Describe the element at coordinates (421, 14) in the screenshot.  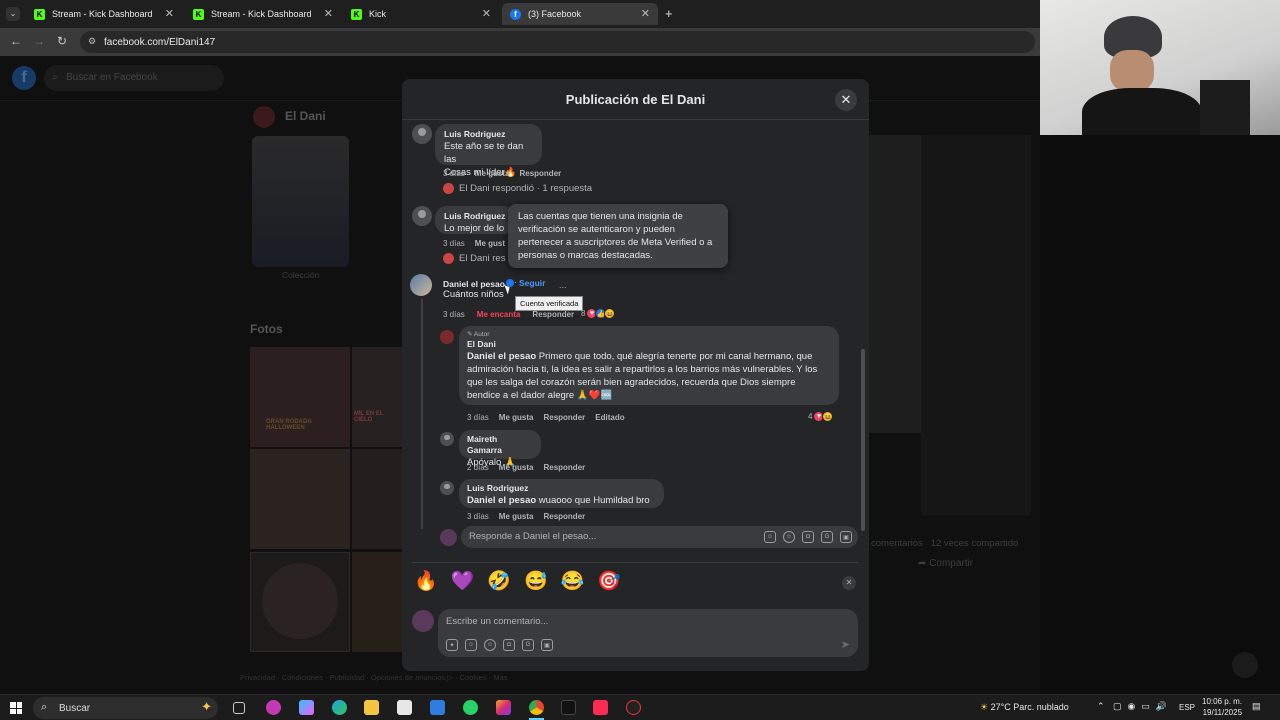
I see `browser-tab: K Kick ✕` at that location.